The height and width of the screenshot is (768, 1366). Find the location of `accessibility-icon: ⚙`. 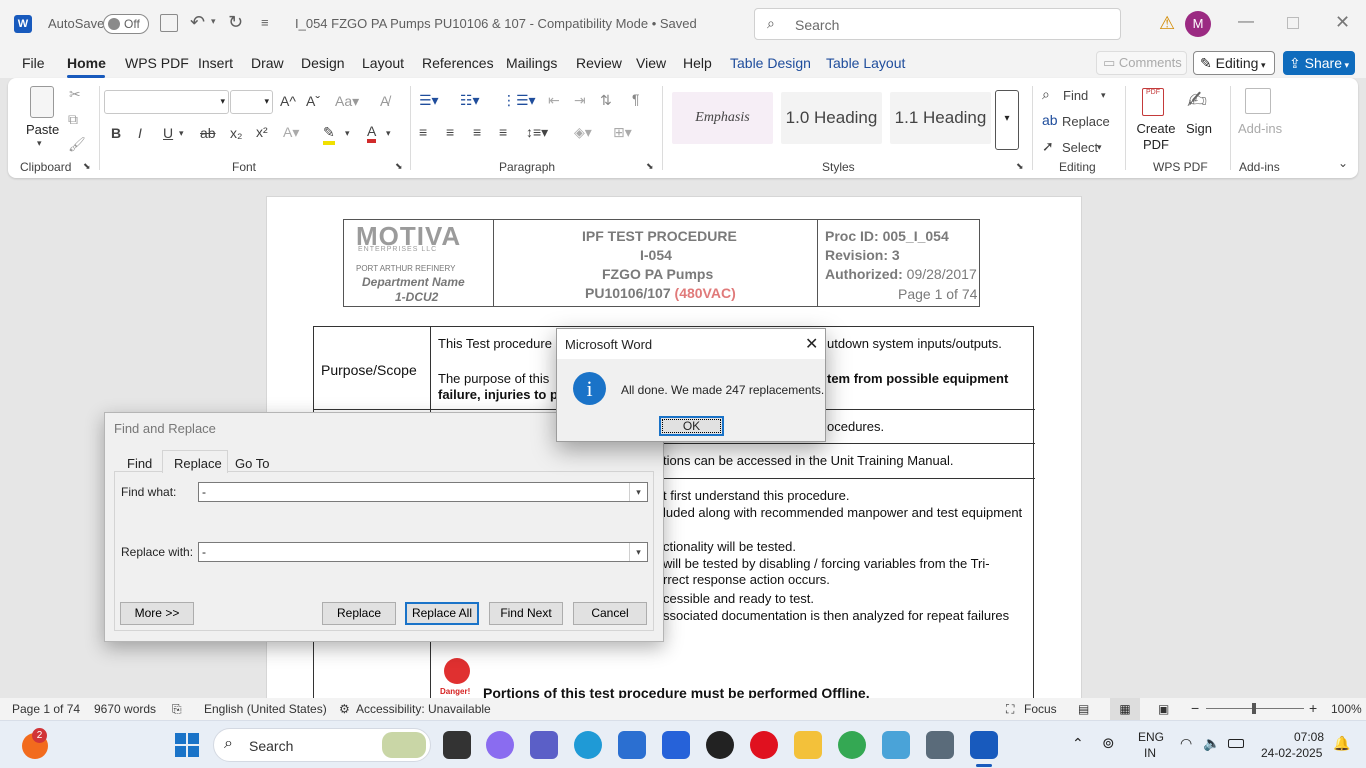

accessibility-icon: ⚙ is located at coordinates (344, 709).